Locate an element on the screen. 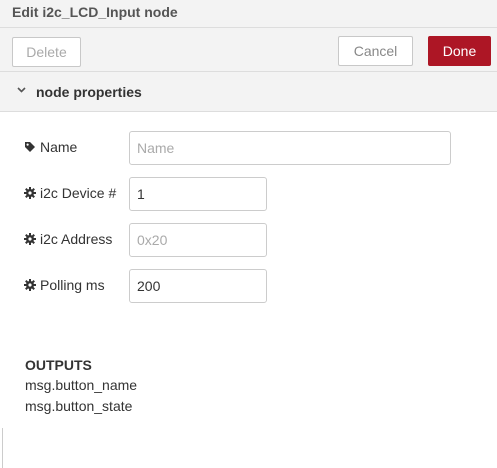 This screenshot has height=468, width=497. done-button: Done is located at coordinates (459, 51).